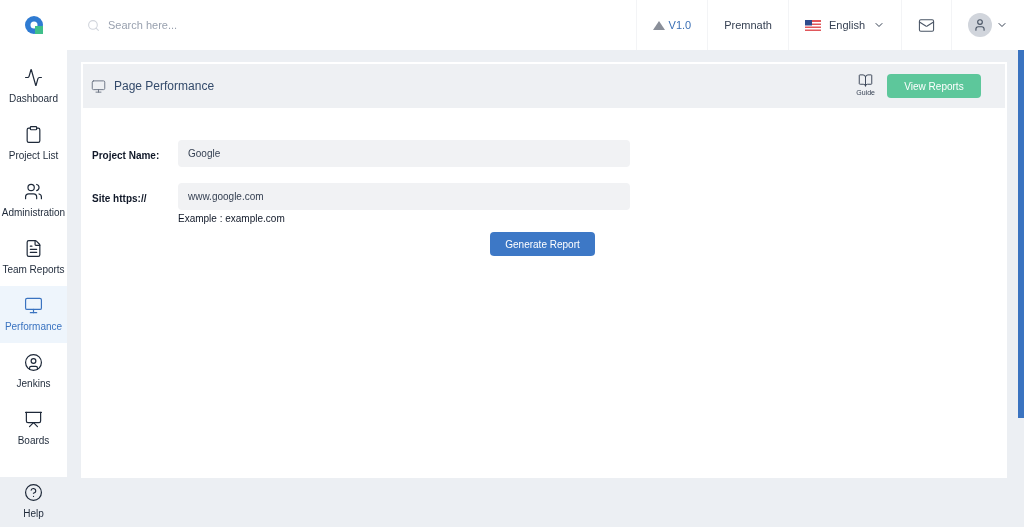 The width and height of the screenshot is (1024, 527). What do you see at coordinates (844, 25) in the screenshot?
I see `language-dropdown: English` at bounding box center [844, 25].